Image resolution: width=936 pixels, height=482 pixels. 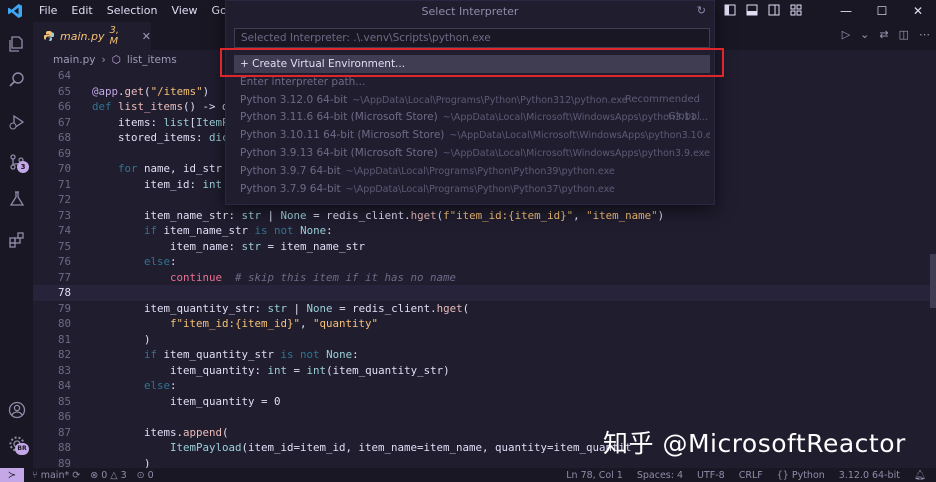 What do you see at coordinates (16, 122) in the screenshot?
I see `run-debug-icon` at bounding box center [16, 122].